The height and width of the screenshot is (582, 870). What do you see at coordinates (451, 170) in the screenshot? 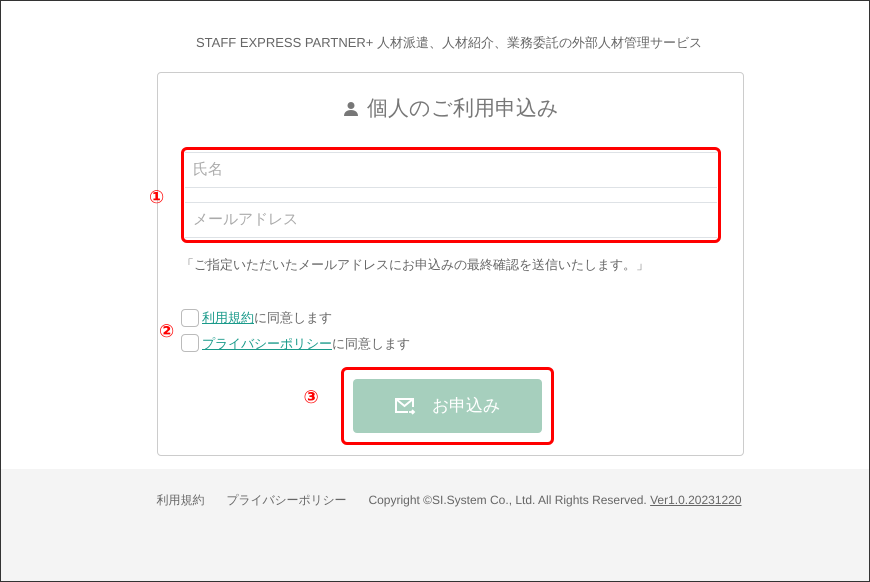
I see `input-field: 氏名` at bounding box center [451, 170].